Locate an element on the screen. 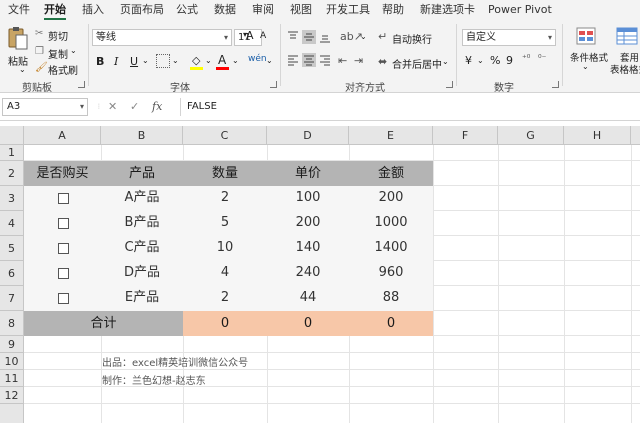  enter-icon: ✓ is located at coordinates (134, 106).